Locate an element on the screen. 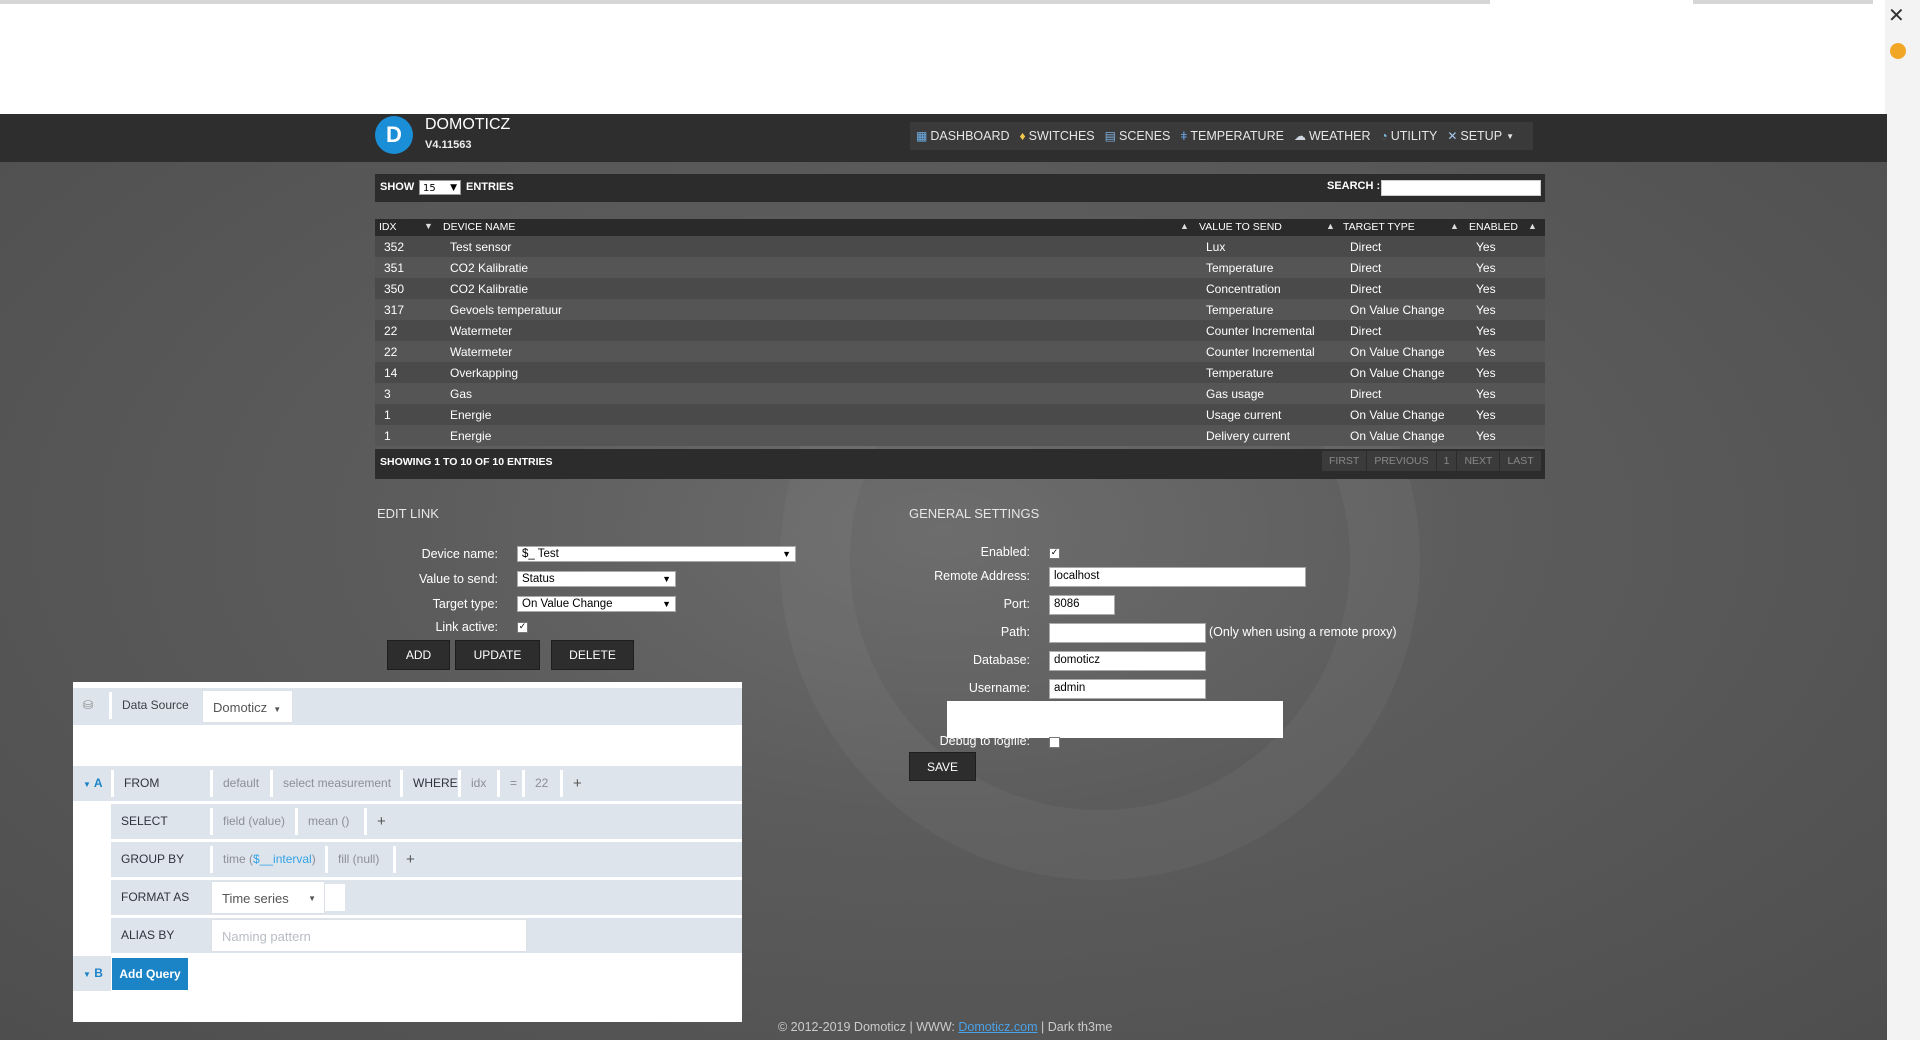  database-input: domoticz is located at coordinates (1127, 661).